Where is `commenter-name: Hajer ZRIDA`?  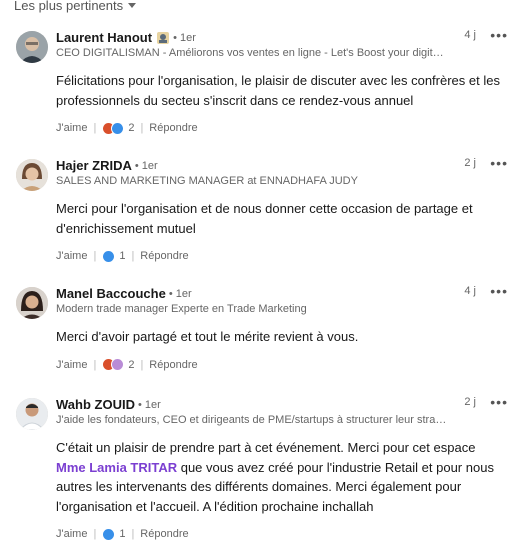 commenter-name: Hajer ZRIDA is located at coordinates (94, 165).